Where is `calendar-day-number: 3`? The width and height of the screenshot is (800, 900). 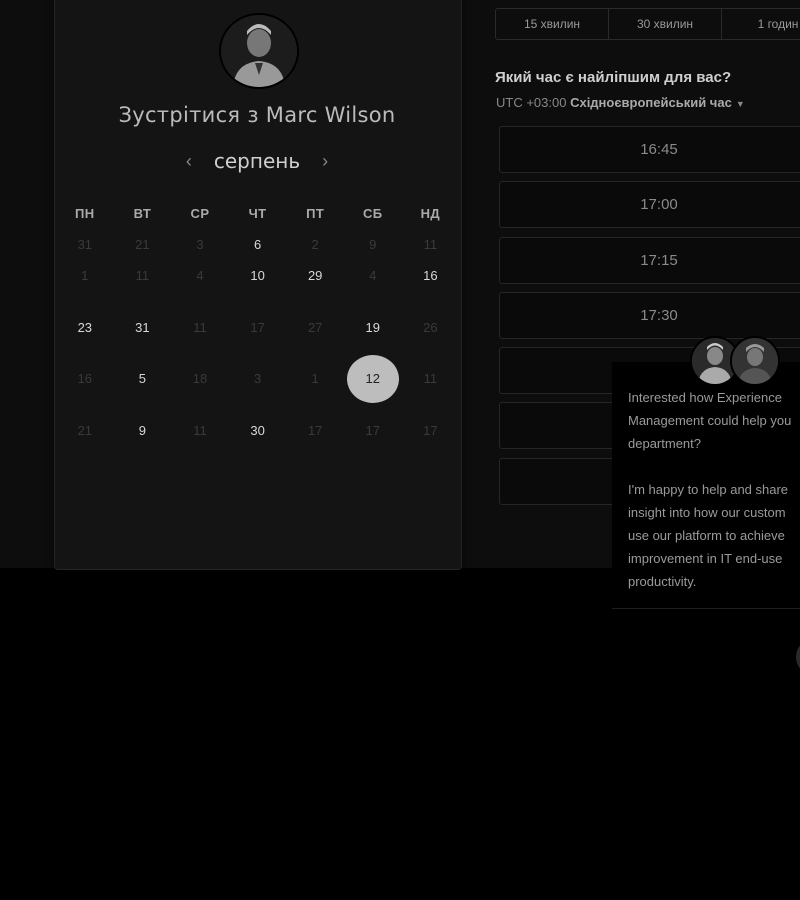
calendar-day-number: 3 is located at coordinates (257, 379).